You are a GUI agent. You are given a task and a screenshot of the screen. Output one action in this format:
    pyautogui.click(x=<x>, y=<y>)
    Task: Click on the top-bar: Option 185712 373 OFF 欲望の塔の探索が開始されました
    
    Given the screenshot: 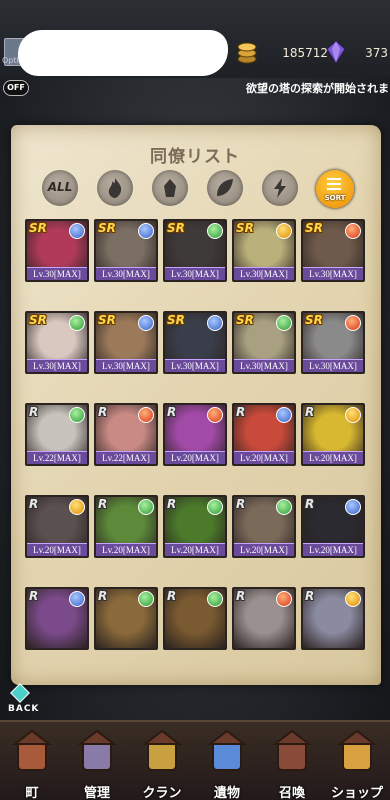 What is the action you would take?
    pyautogui.click(x=195, y=48)
    